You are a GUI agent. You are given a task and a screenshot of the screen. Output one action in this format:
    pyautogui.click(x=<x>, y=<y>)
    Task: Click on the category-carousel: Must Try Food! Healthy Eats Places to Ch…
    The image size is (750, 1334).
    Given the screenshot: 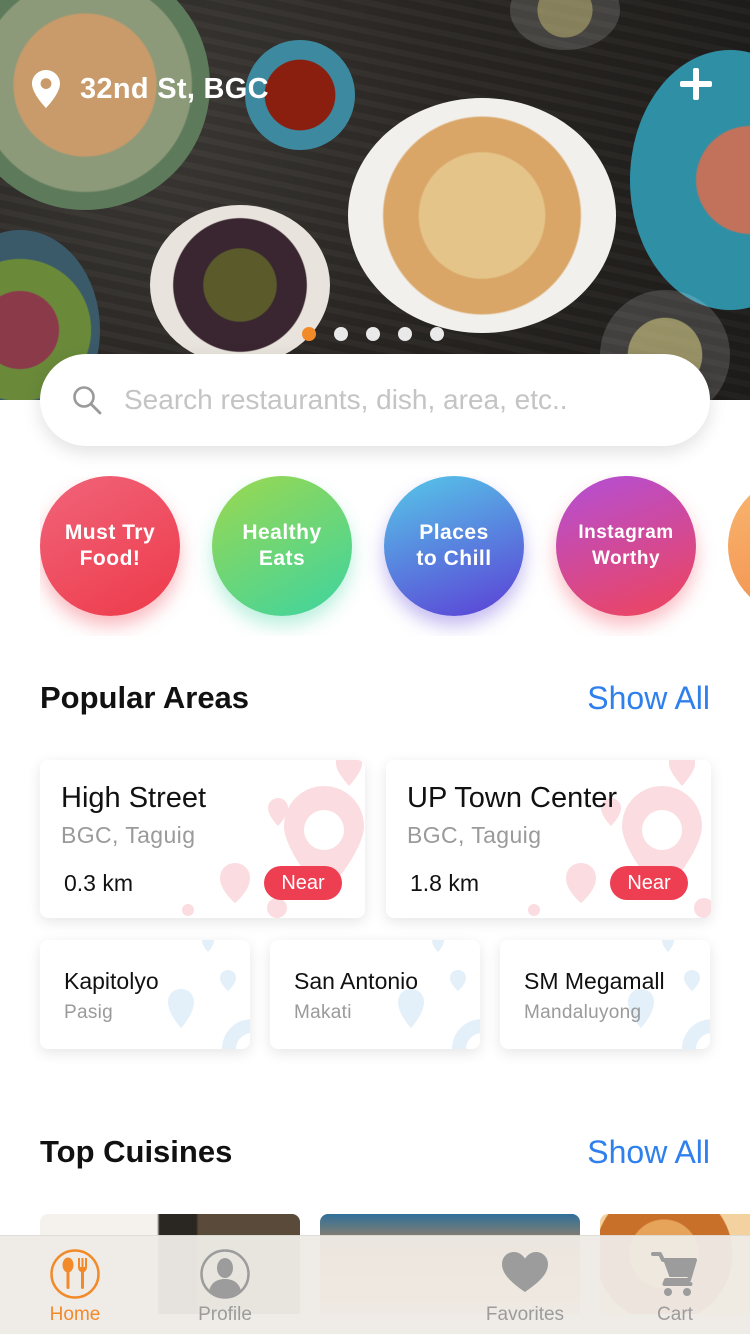 What is the action you would take?
    pyautogui.click(x=395, y=556)
    